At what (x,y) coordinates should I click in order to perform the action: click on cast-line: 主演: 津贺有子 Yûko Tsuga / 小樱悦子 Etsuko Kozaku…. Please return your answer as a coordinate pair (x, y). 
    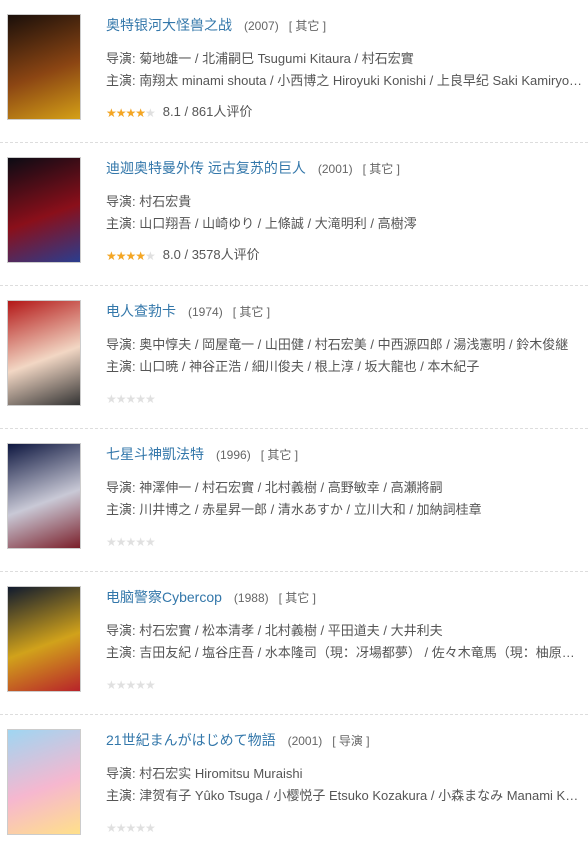
    Looking at the image, I should click on (345, 796).